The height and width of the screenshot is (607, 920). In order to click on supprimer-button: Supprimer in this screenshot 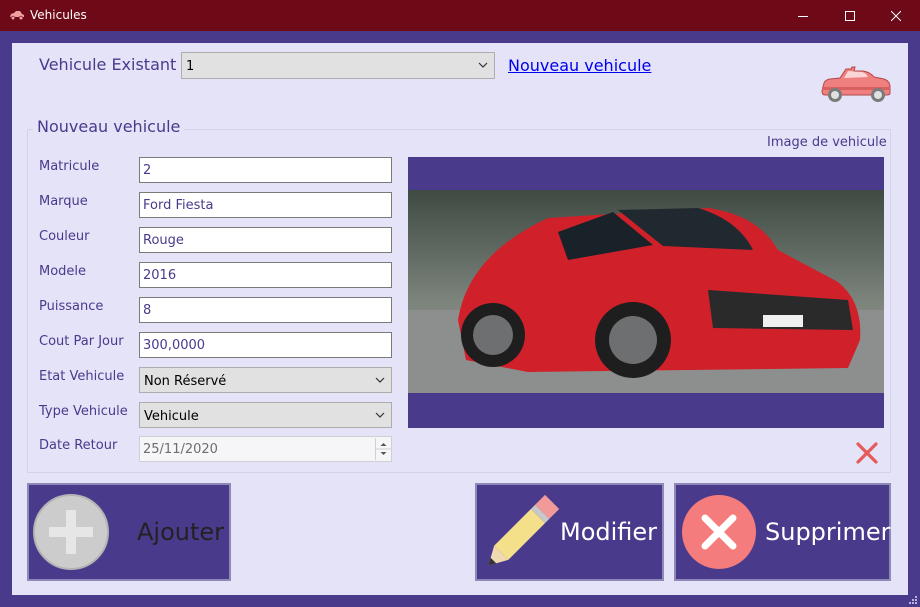, I will do `click(782, 532)`.